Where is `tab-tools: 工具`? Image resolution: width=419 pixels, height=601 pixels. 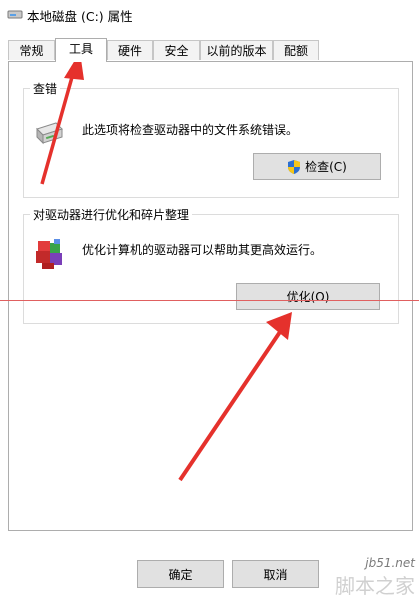 tab-tools: 工具 is located at coordinates (81, 50).